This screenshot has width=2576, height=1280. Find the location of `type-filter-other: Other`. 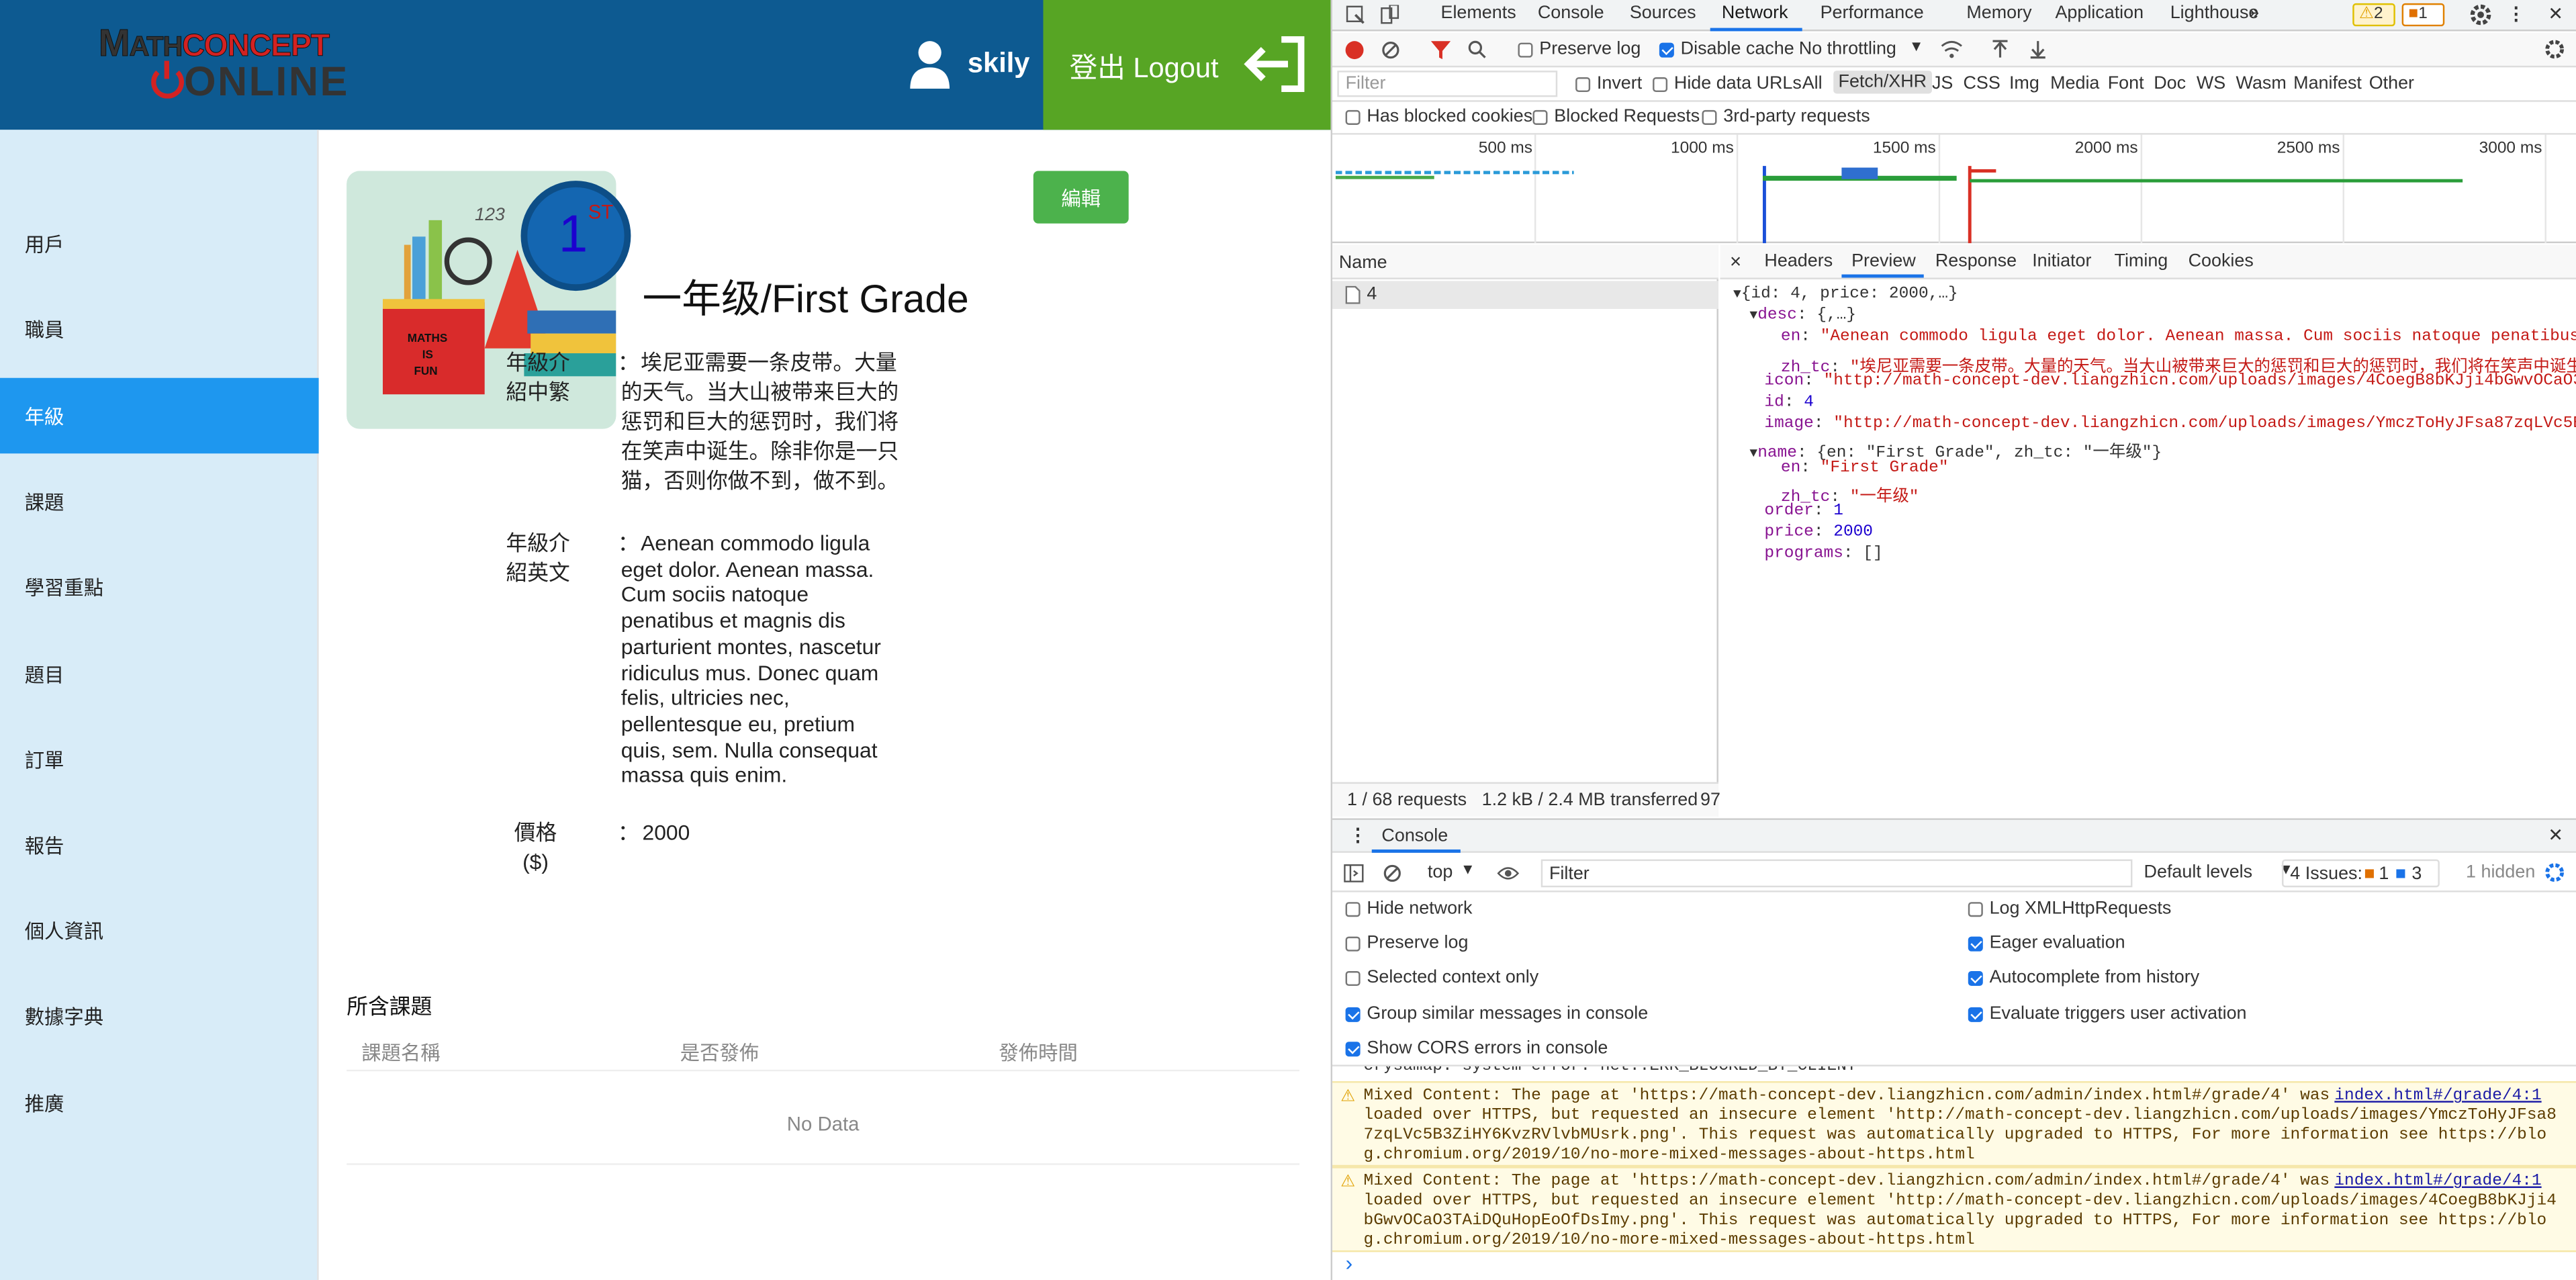

type-filter-other: Other is located at coordinates (2391, 83).